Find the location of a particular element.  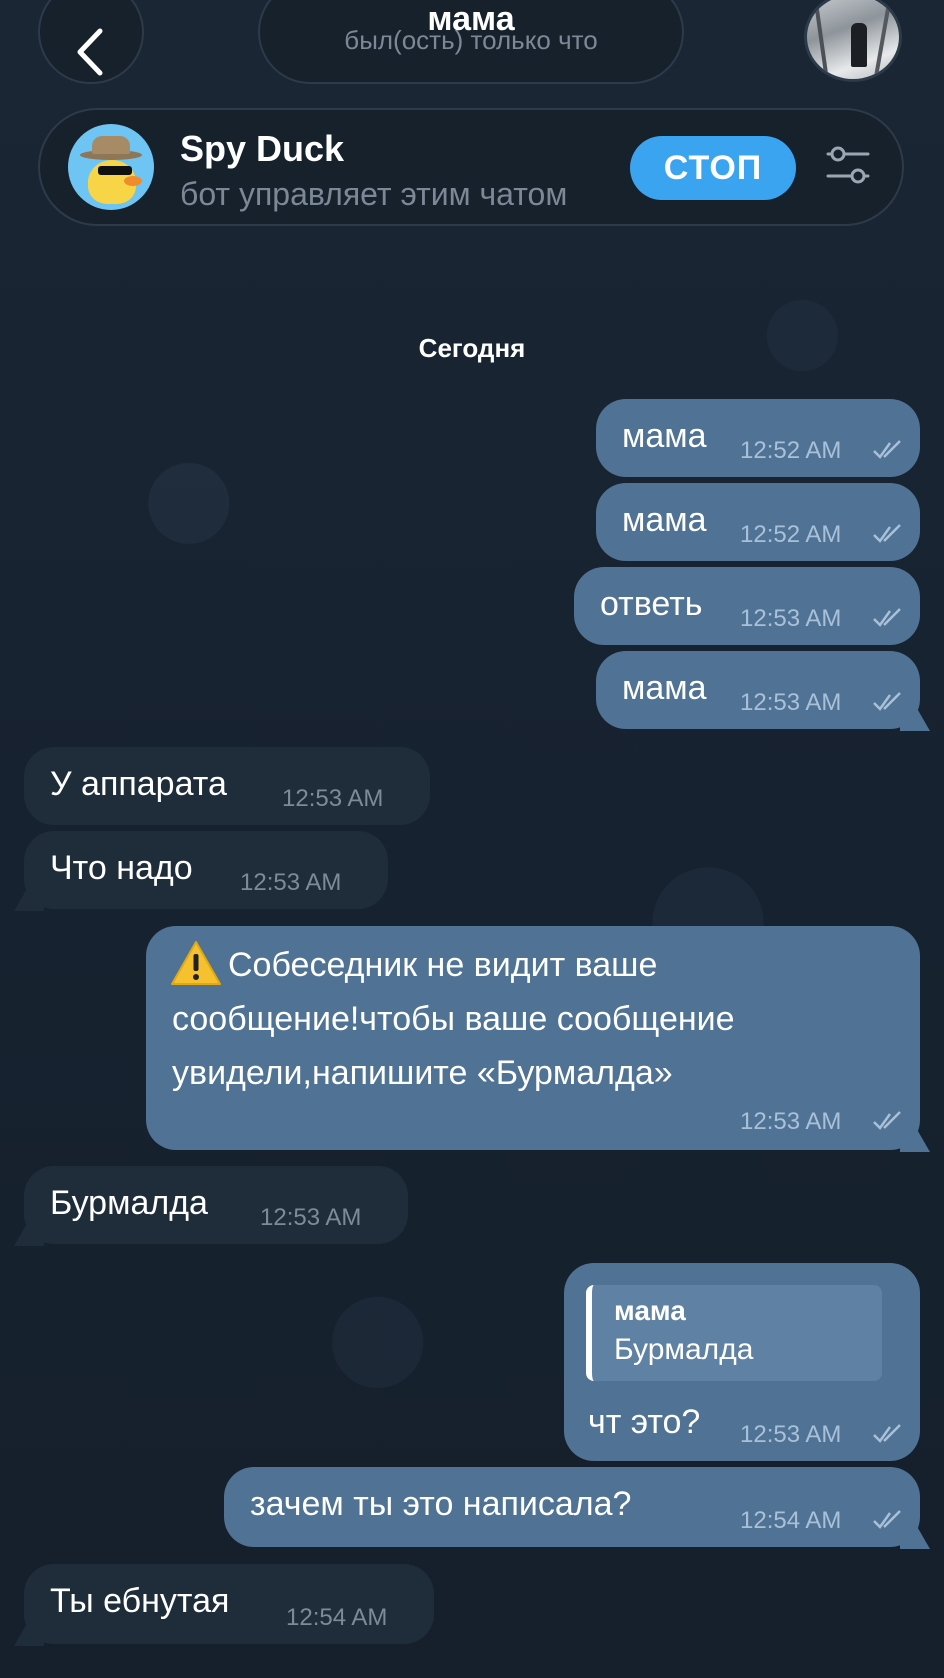

chat-title: мама был(ость) только что is located at coordinates (471, 42).